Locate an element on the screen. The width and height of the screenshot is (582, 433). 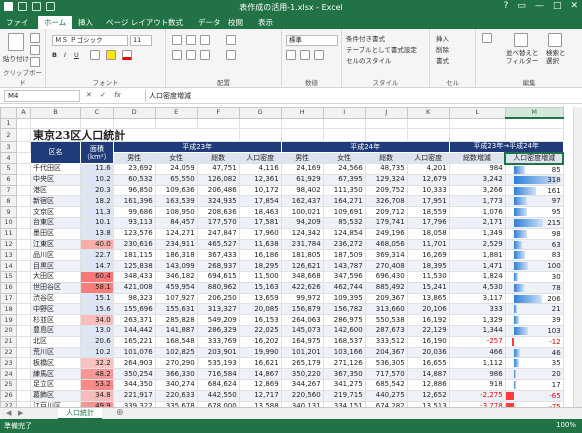
sub-header: 総数 is located at coordinates (386, 158).